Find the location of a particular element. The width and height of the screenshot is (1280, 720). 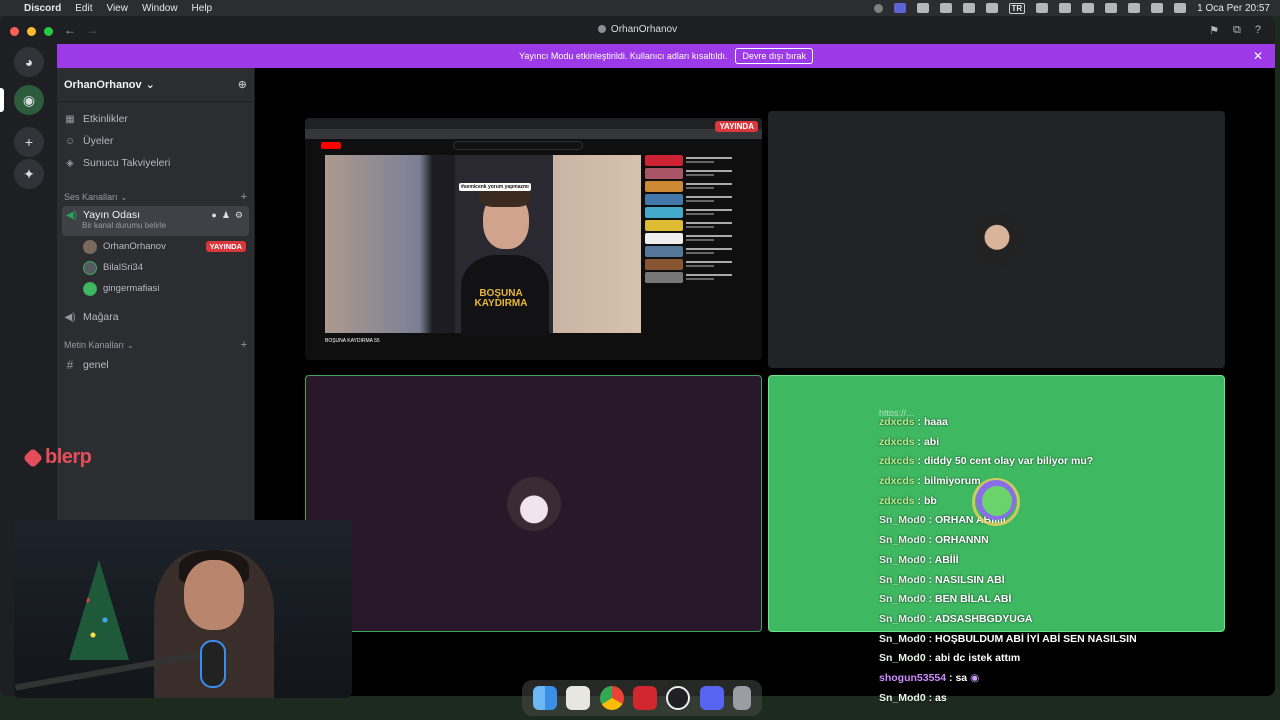

voice-channel-name: Yayın Odası is located at coordinates (112, 215).